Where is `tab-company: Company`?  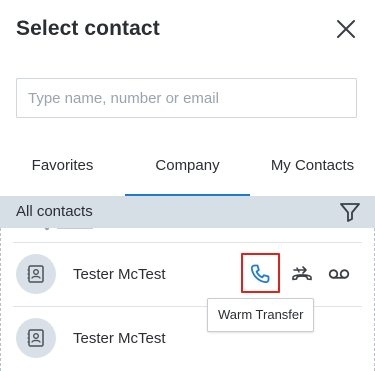 tab-company: Company is located at coordinates (187, 171).